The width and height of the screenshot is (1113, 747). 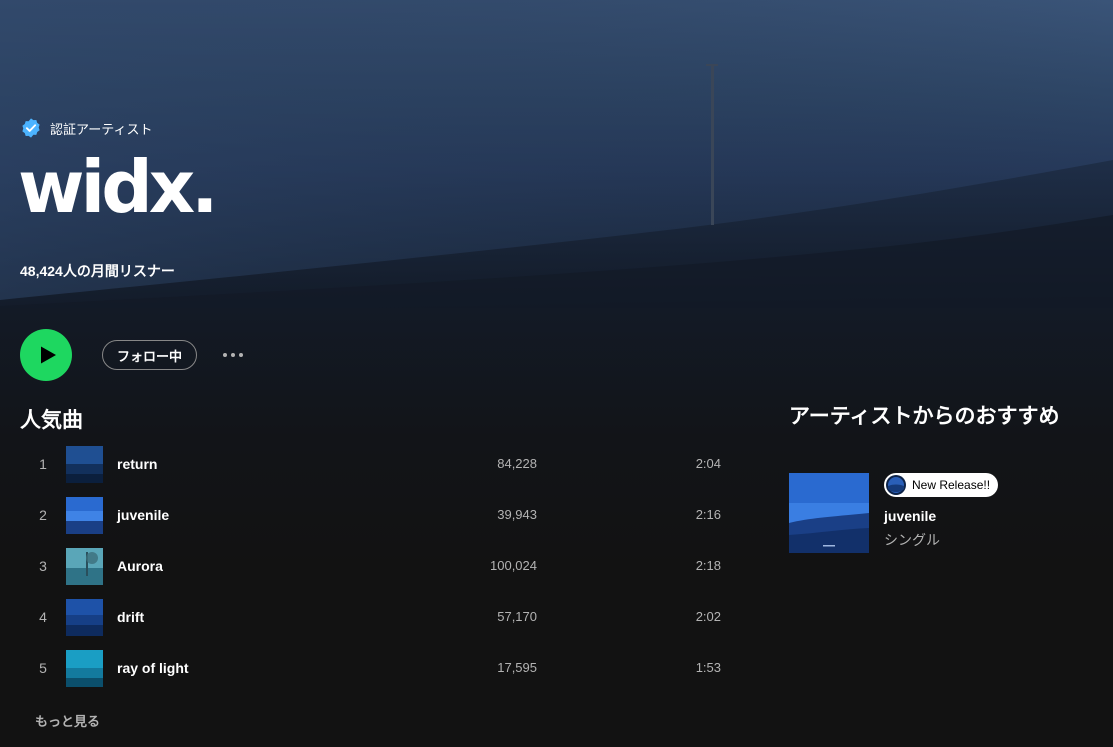 I want to click on track-play-count: 57,170, so click(x=517, y=616).